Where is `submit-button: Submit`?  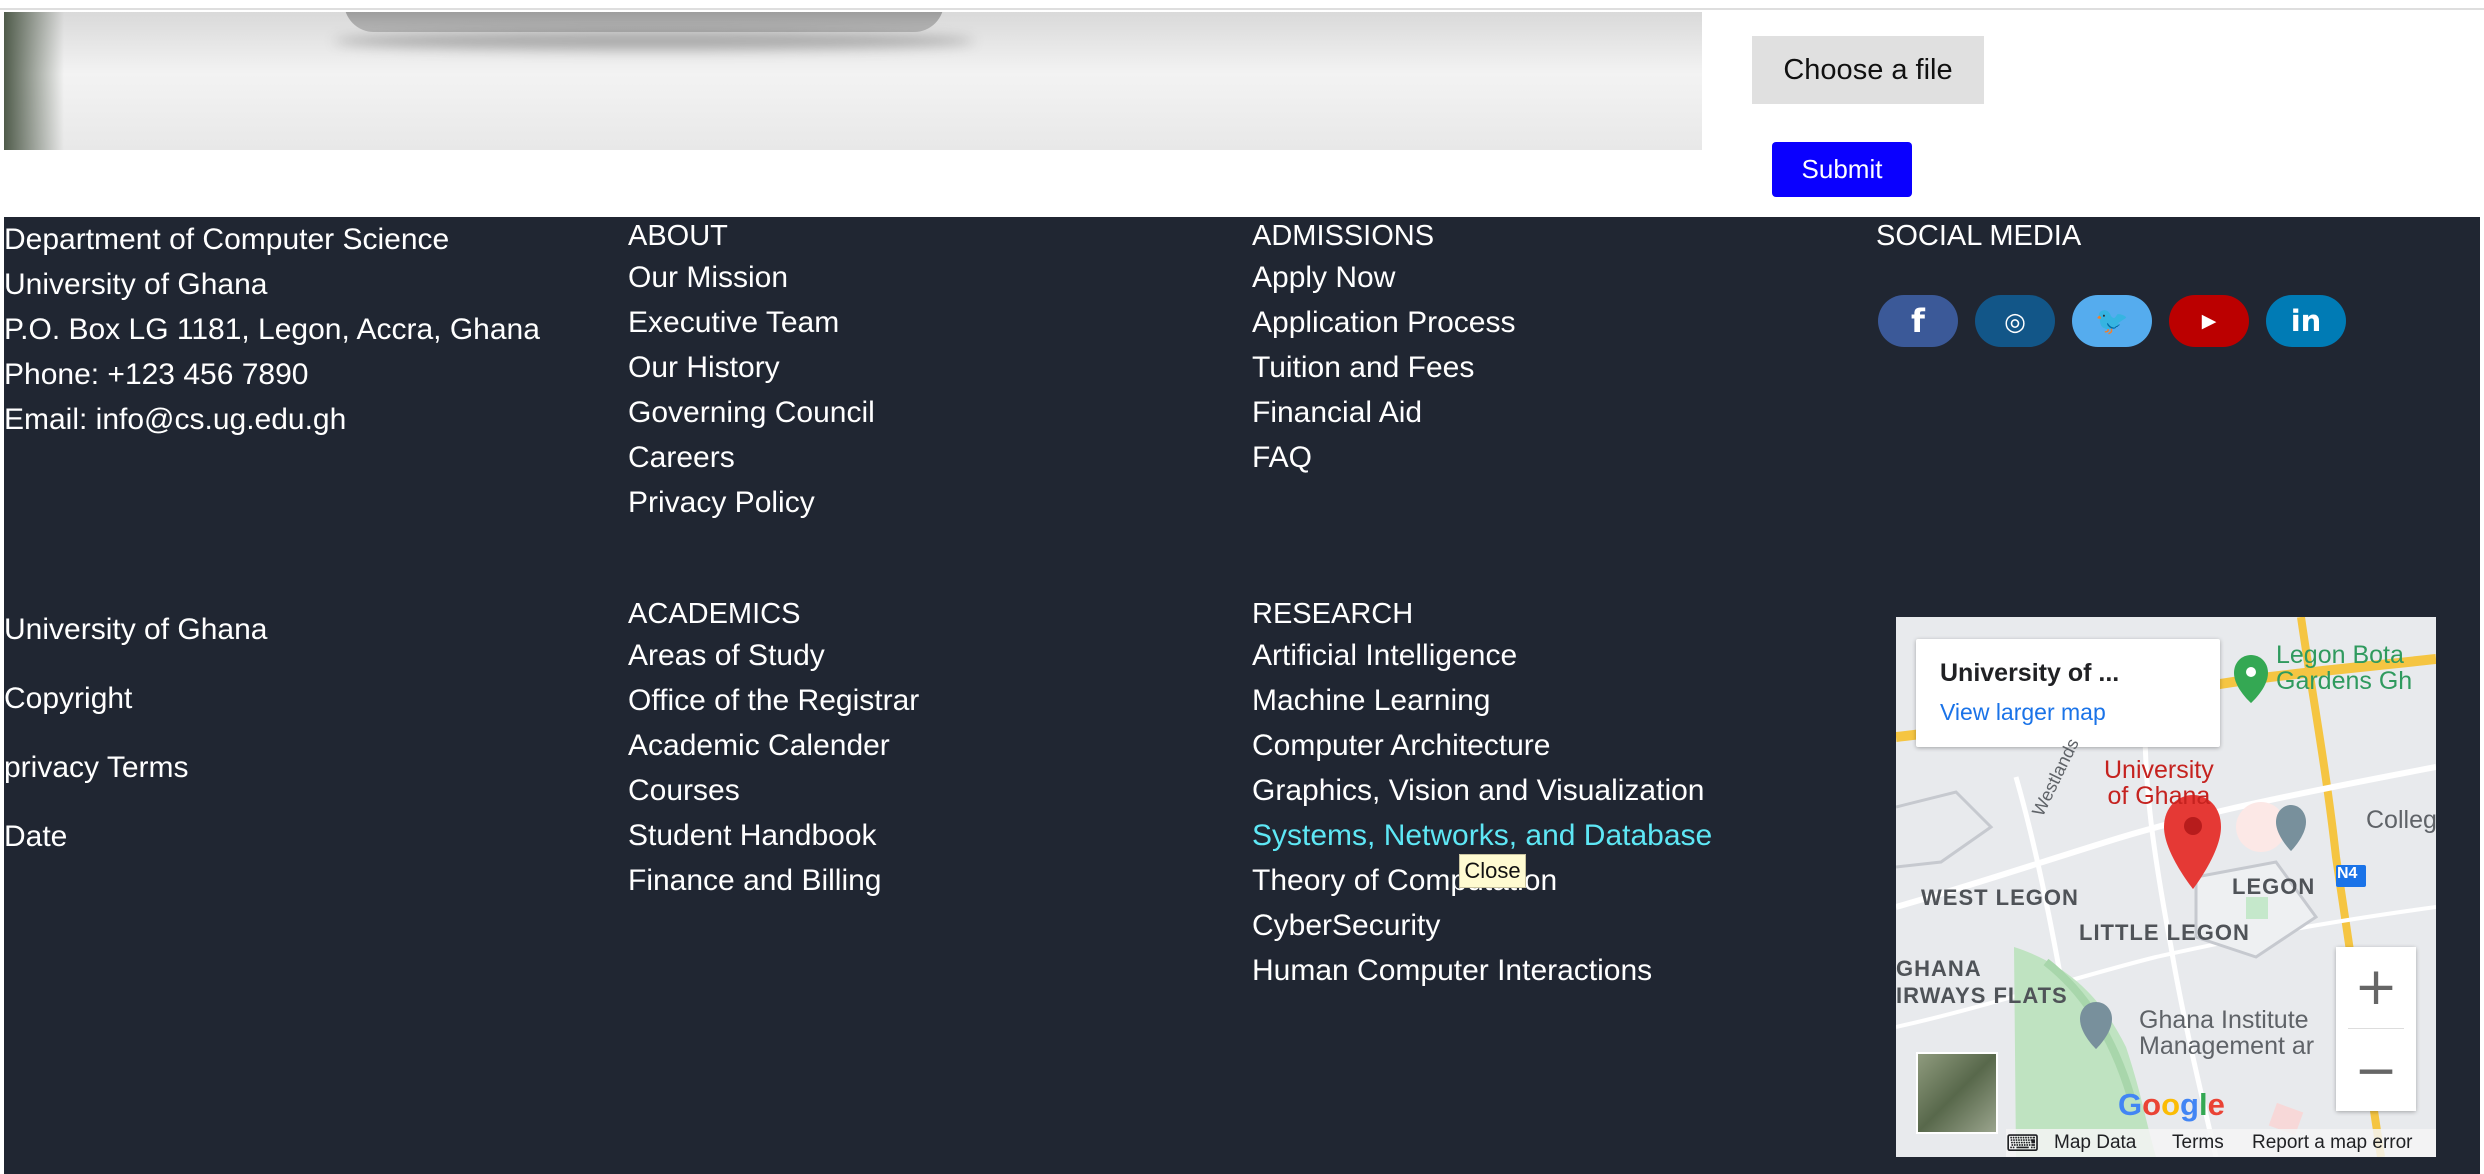 submit-button: Submit is located at coordinates (1842, 169).